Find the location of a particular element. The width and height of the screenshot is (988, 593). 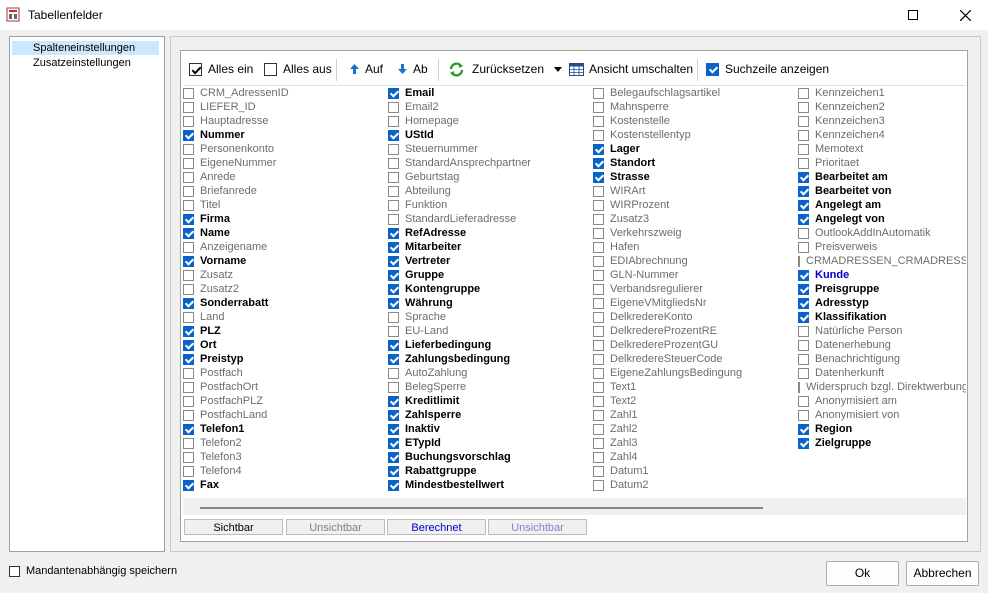

field-item: Anrede is located at coordinates (236, 177).